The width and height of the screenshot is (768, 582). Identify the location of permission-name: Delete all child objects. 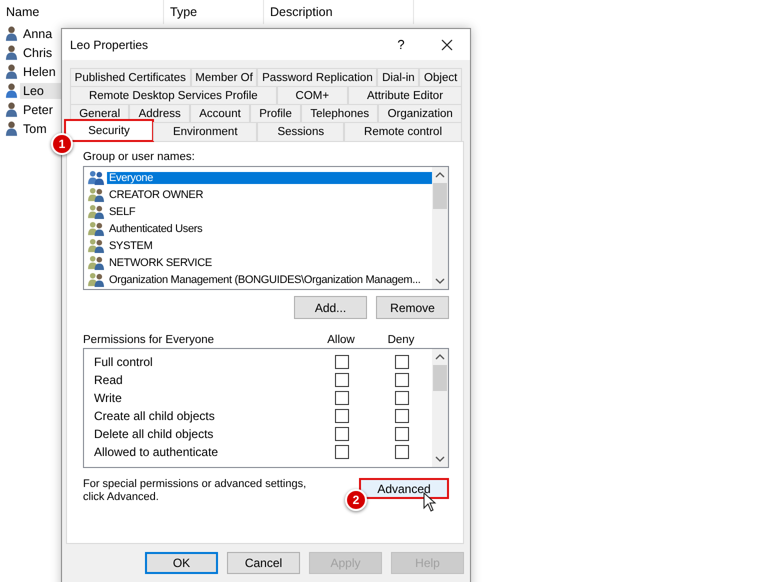
(154, 434).